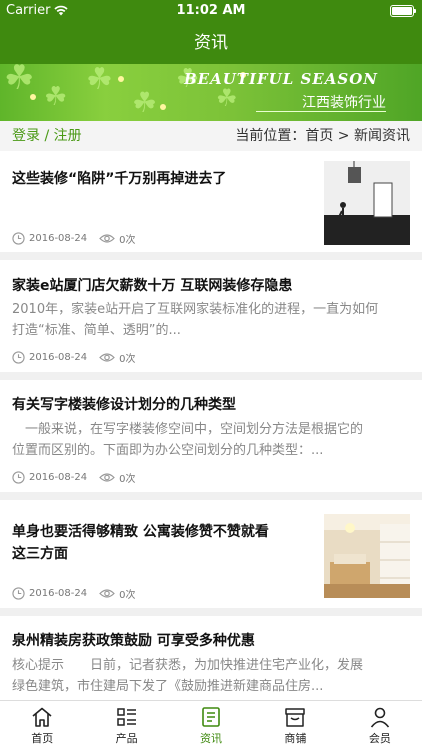 Image resolution: width=422 pixels, height=750 pixels. I want to click on battery-icon, so click(403, 11).